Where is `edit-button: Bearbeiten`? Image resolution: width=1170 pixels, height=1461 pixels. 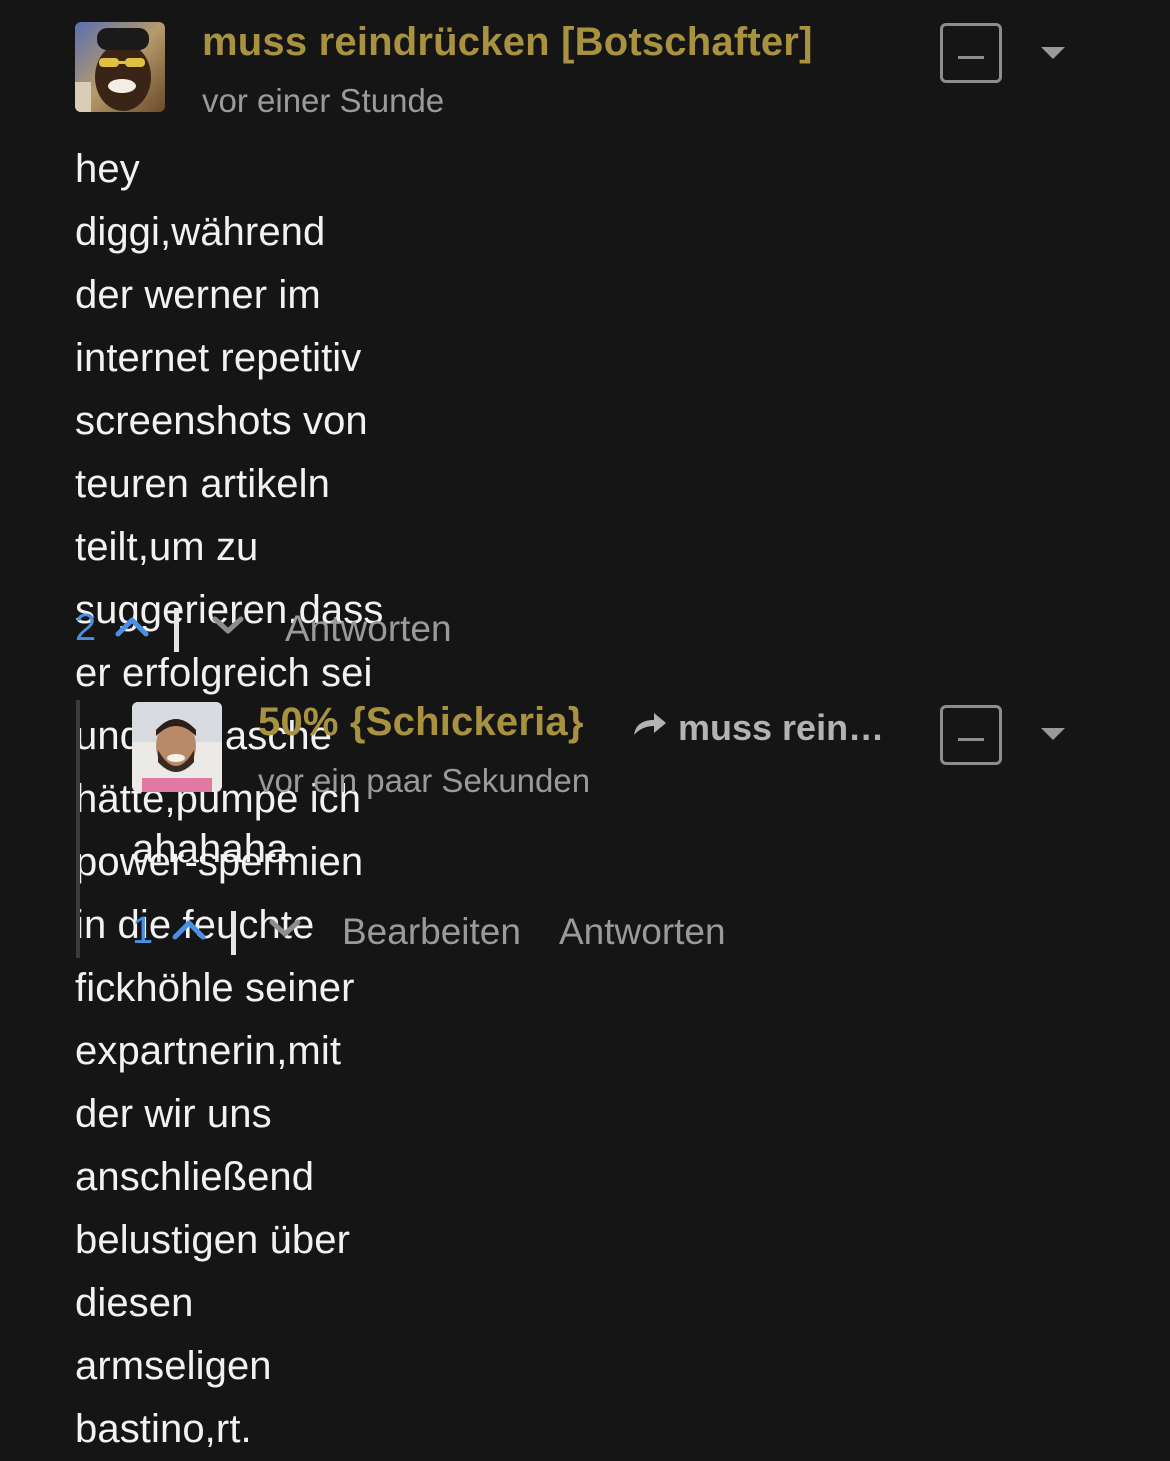 edit-button: Bearbeiten is located at coordinates (431, 932).